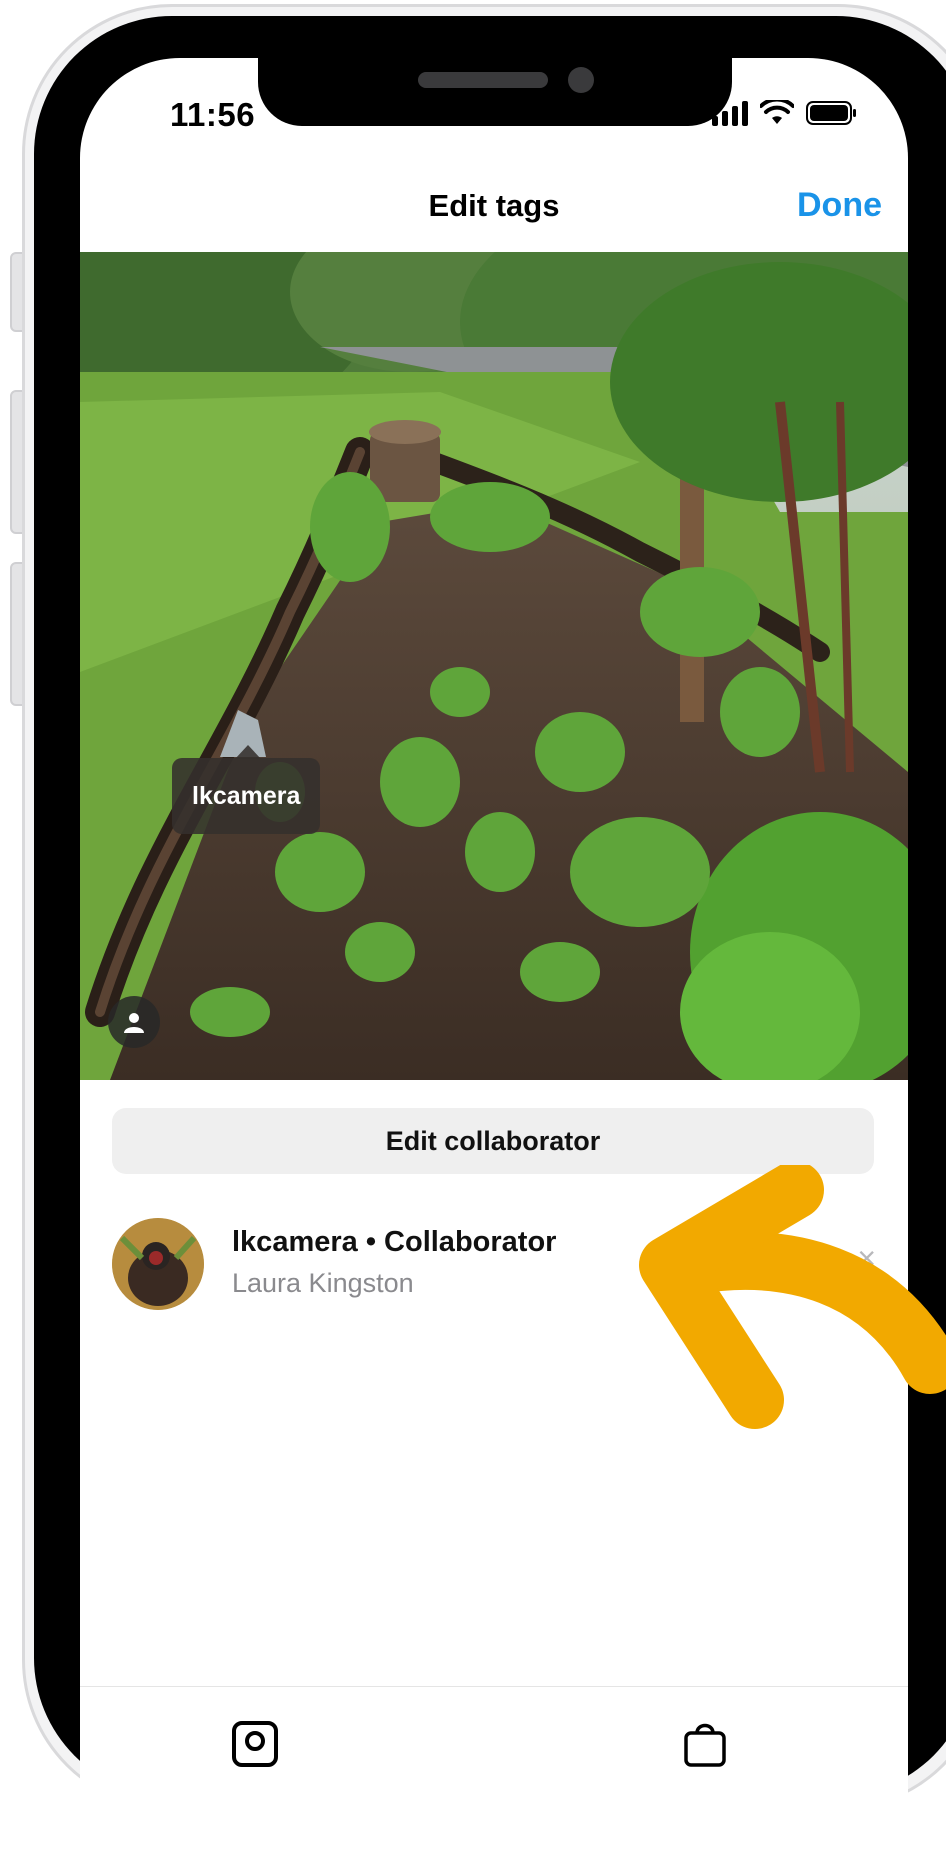  I want to click on speaker-grille, so click(483, 80).